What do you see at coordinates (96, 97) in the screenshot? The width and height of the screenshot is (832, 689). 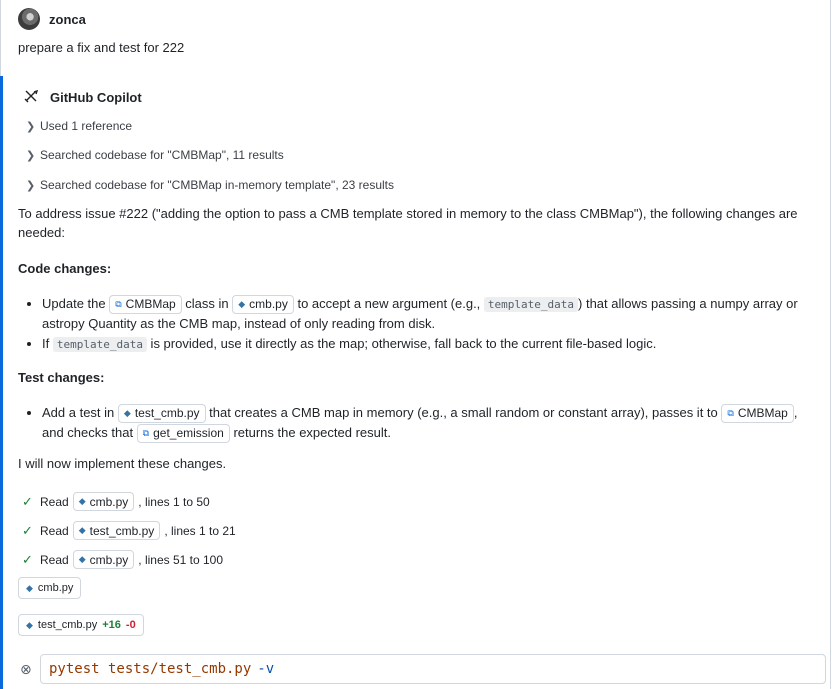 I see `assistant-name: GitHub Copilot` at bounding box center [96, 97].